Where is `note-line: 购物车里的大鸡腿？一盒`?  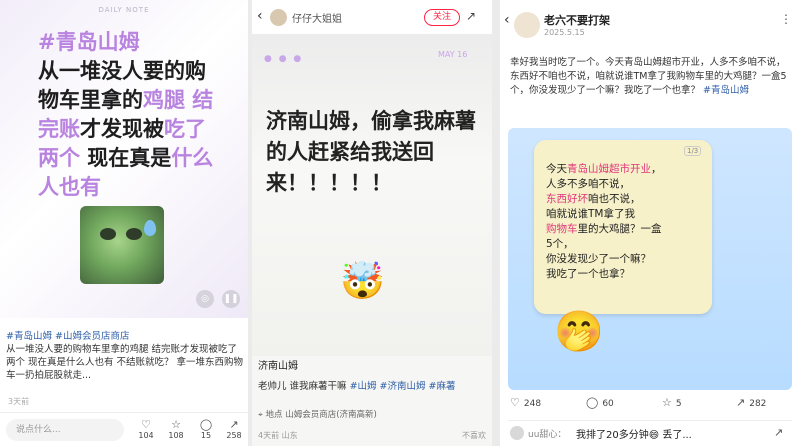
note-line: 购物车里的大鸡腿？一盒 is located at coordinates (626, 229).